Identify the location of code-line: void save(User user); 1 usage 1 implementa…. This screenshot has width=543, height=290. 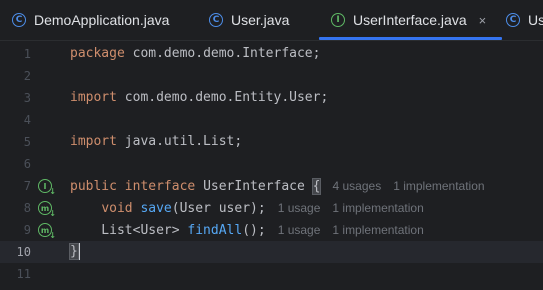
(246, 208).